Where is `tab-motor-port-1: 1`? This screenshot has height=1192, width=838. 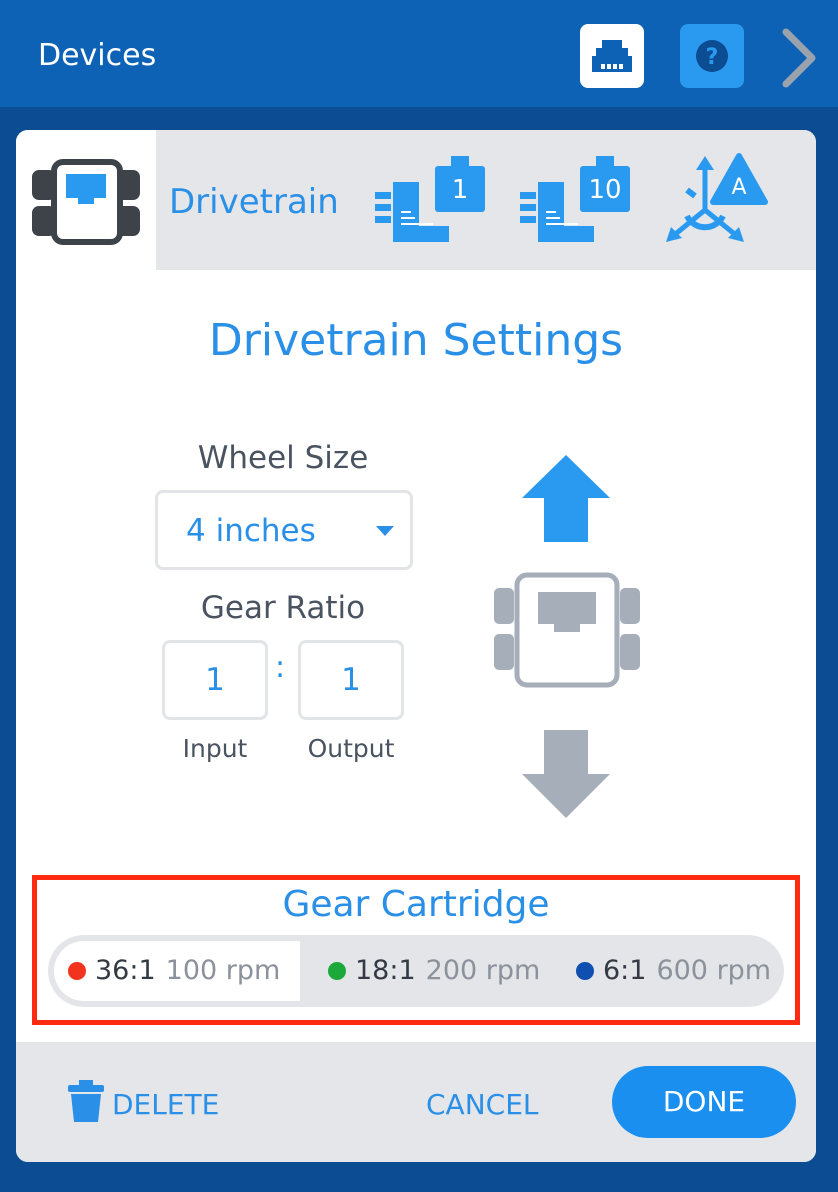
tab-motor-port-1: 1 is located at coordinates (431, 200).